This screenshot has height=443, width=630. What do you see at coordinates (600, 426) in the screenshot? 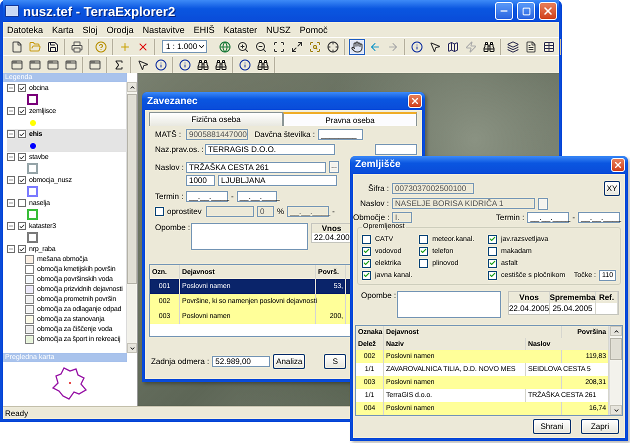
I see `close-dialog-button: Zapri` at bounding box center [600, 426].